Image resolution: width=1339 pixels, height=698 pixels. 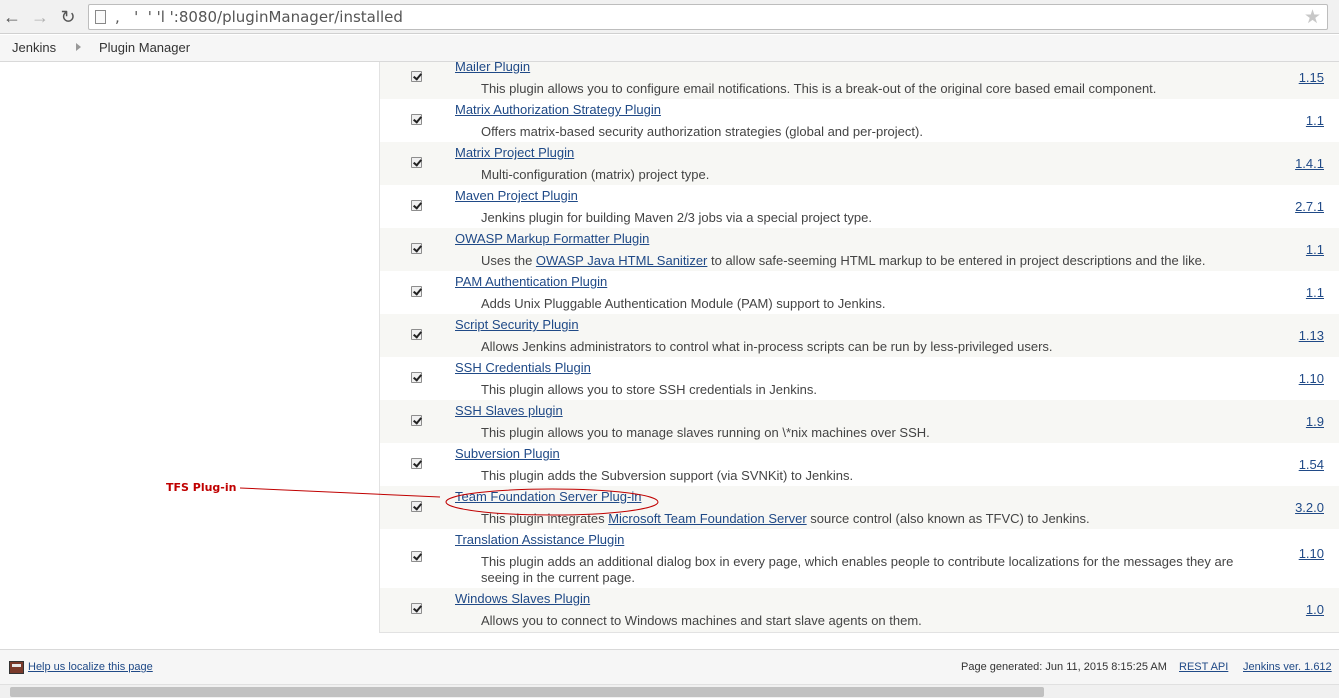 What do you see at coordinates (552, 238) in the screenshot?
I see `plugin-name-link: OWASP Markup Formatter Plugin` at bounding box center [552, 238].